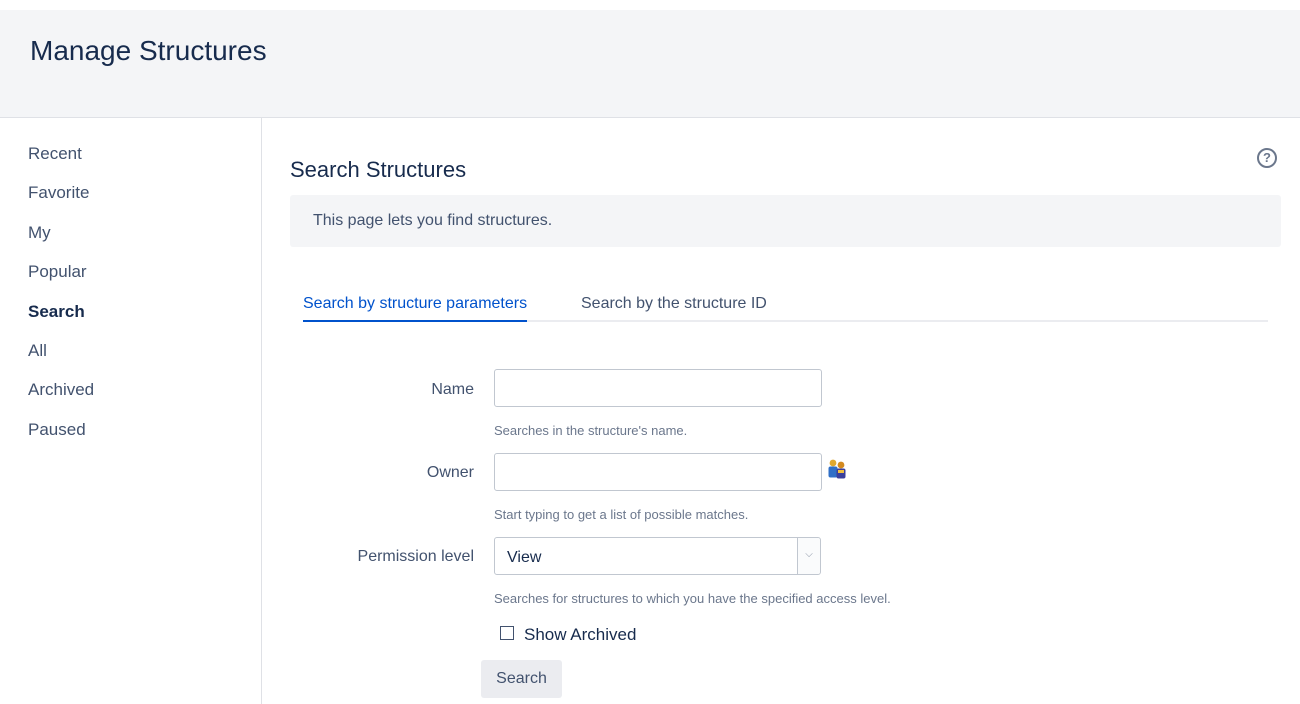  Describe the element at coordinates (591, 430) in the screenshot. I see `name-hint: Searches in the structure's name.` at that location.